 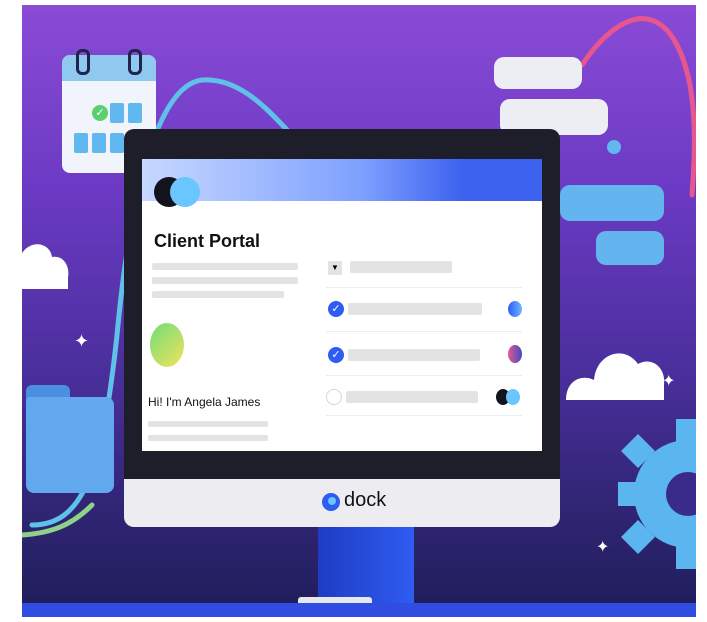 What do you see at coordinates (335, 268) in the screenshot?
I see `dropdown-icon: ▼` at bounding box center [335, 268].